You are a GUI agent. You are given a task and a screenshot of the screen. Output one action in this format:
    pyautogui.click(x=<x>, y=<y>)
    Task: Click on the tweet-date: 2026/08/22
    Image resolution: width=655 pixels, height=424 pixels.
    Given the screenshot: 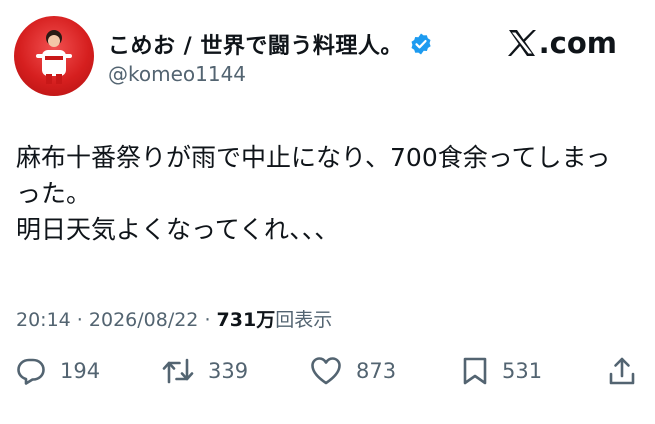 What is the action you would take?
    pyautogui.click(x=144, y=320)
    